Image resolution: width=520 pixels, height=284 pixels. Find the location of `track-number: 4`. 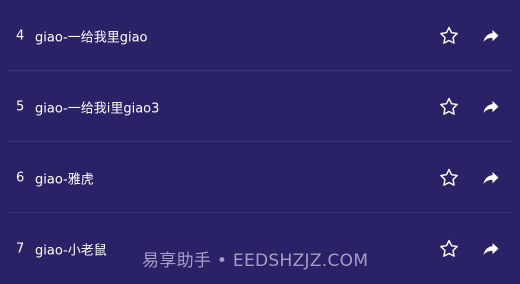

track-number: 4 is located at coordinates (20, 35).